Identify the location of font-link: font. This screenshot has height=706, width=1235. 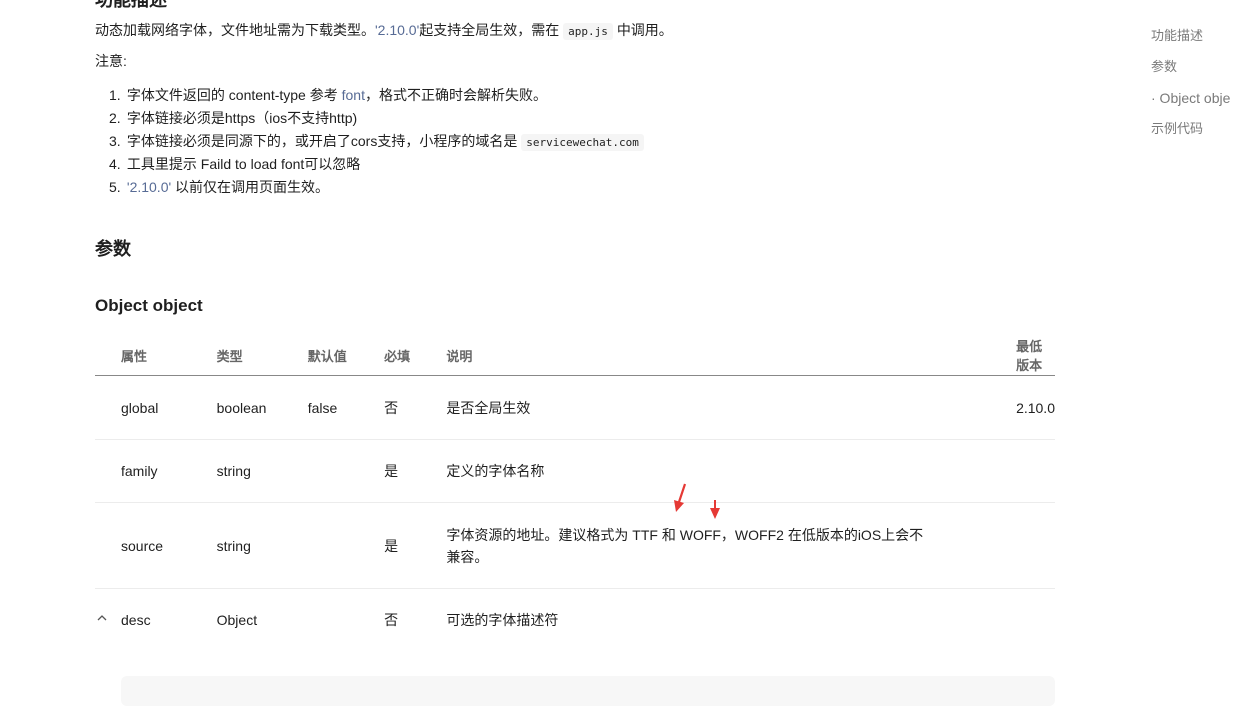
(353, 95).